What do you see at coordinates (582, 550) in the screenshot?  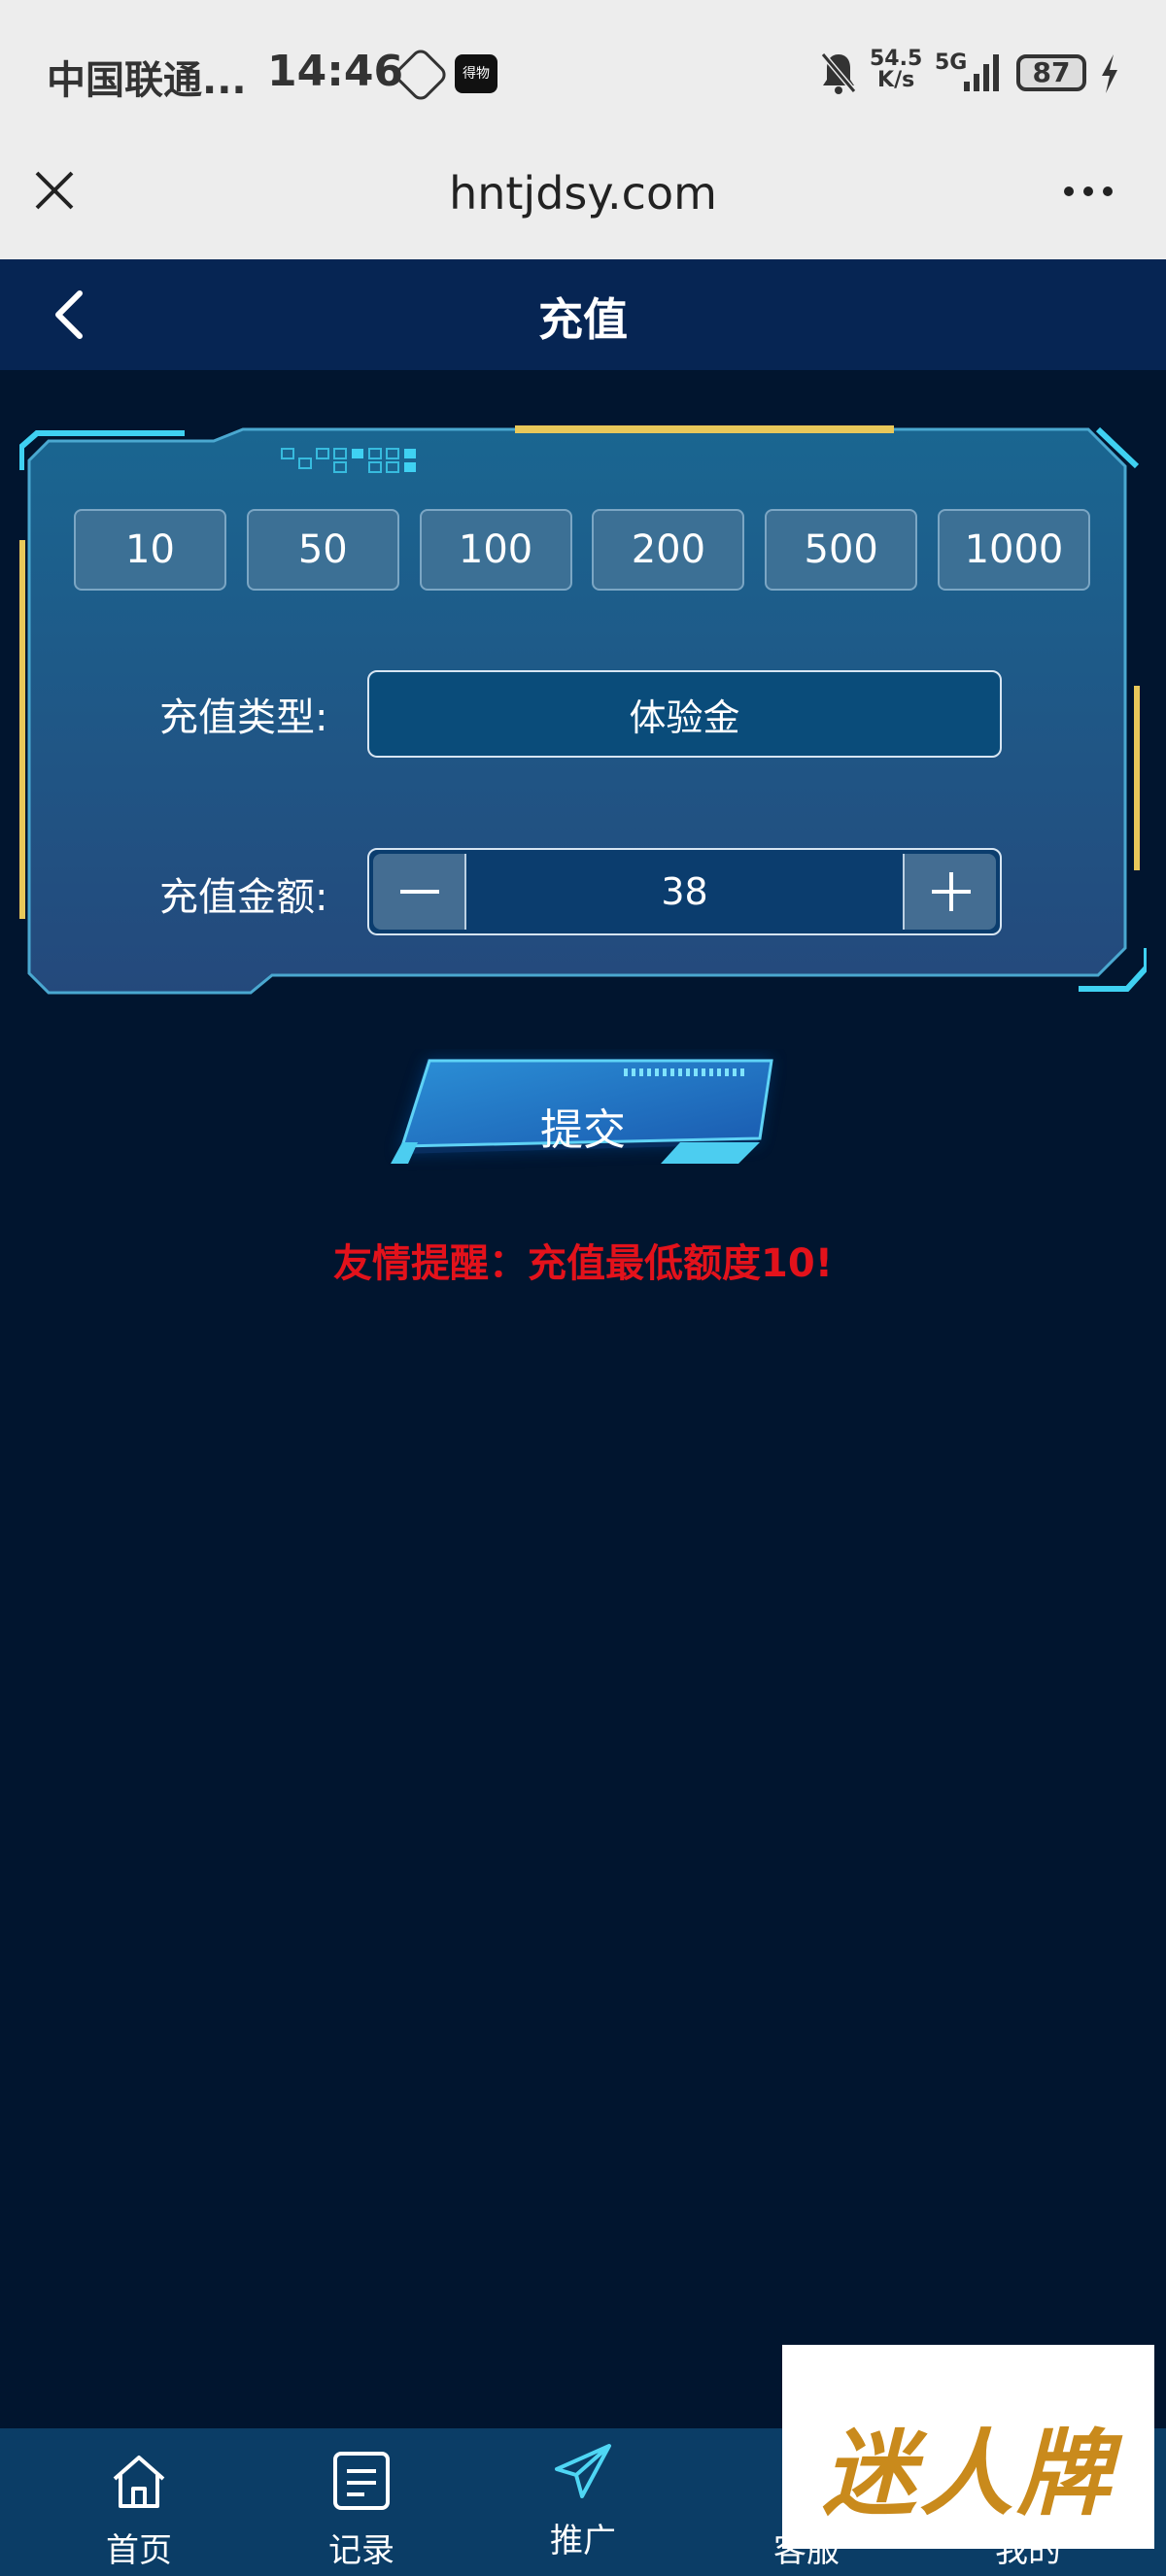 I see `amount-options: 10 50 100 200 500 1000` at bounding box center [582, 550].